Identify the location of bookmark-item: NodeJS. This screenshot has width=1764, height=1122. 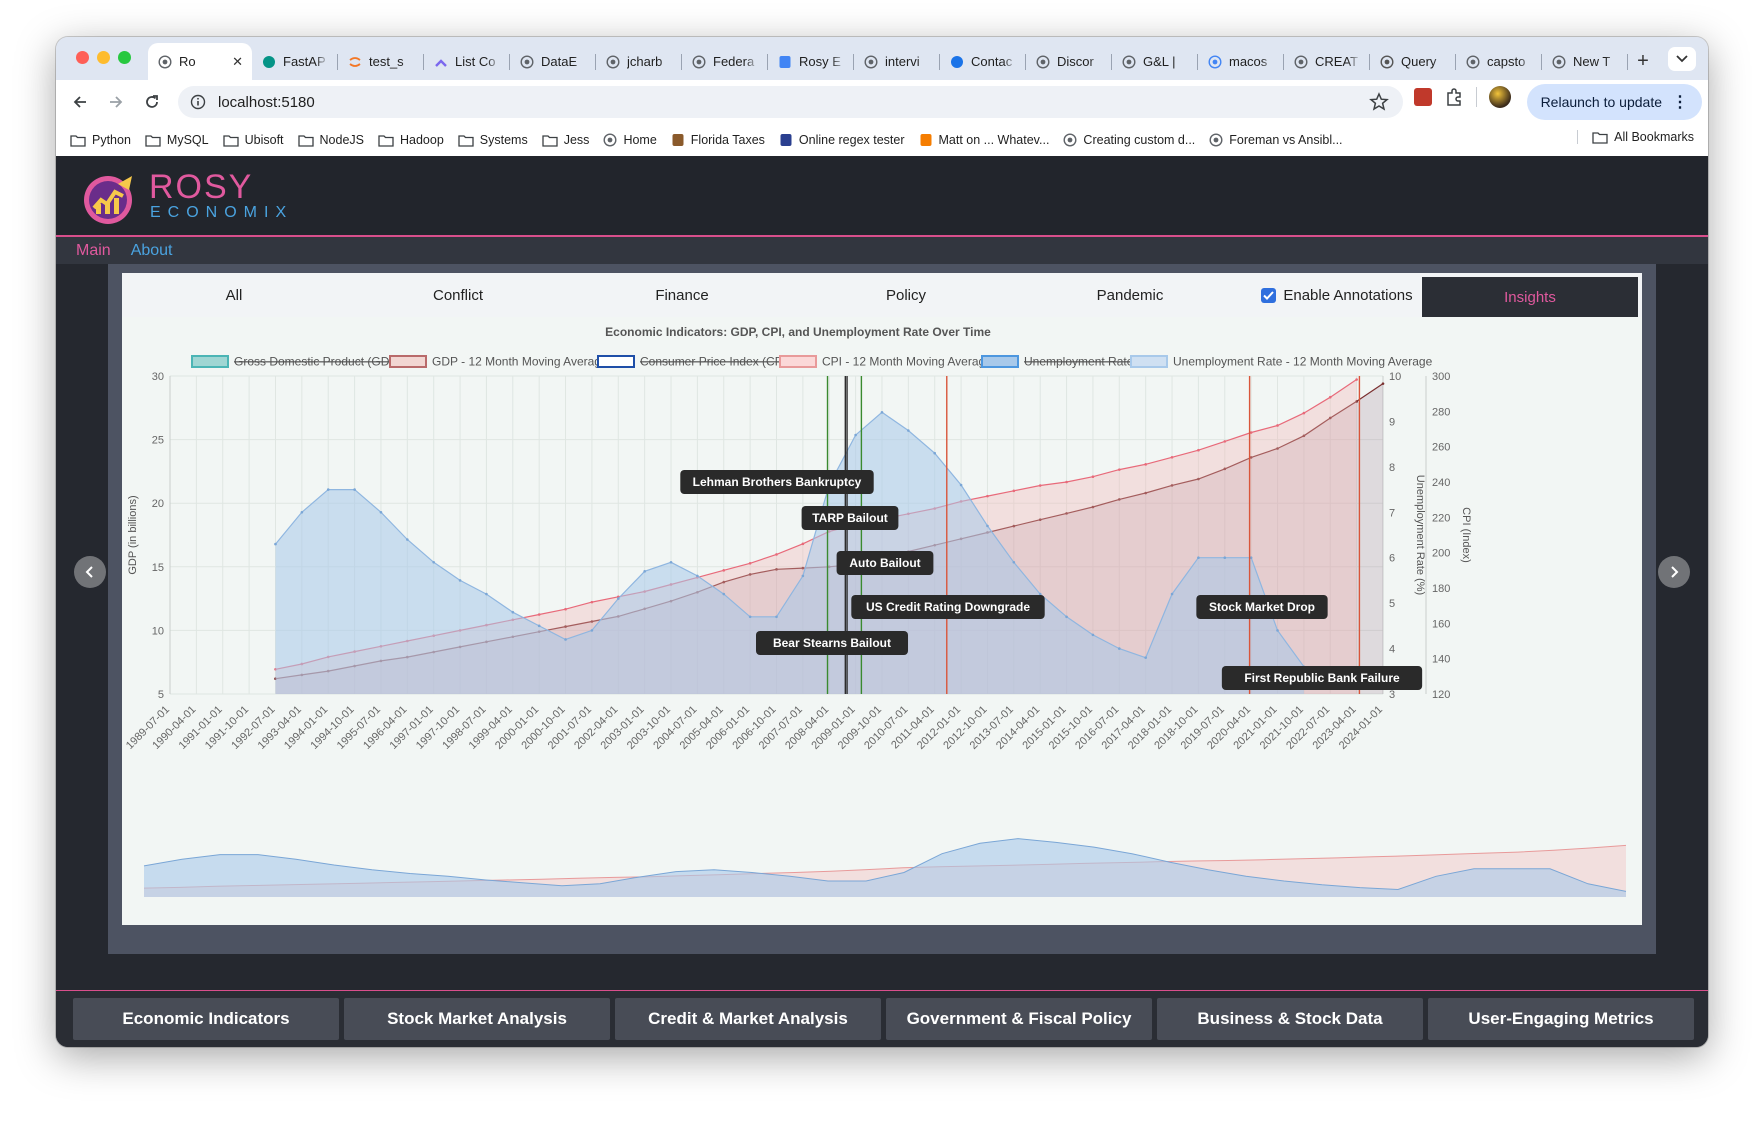
(330, 140).